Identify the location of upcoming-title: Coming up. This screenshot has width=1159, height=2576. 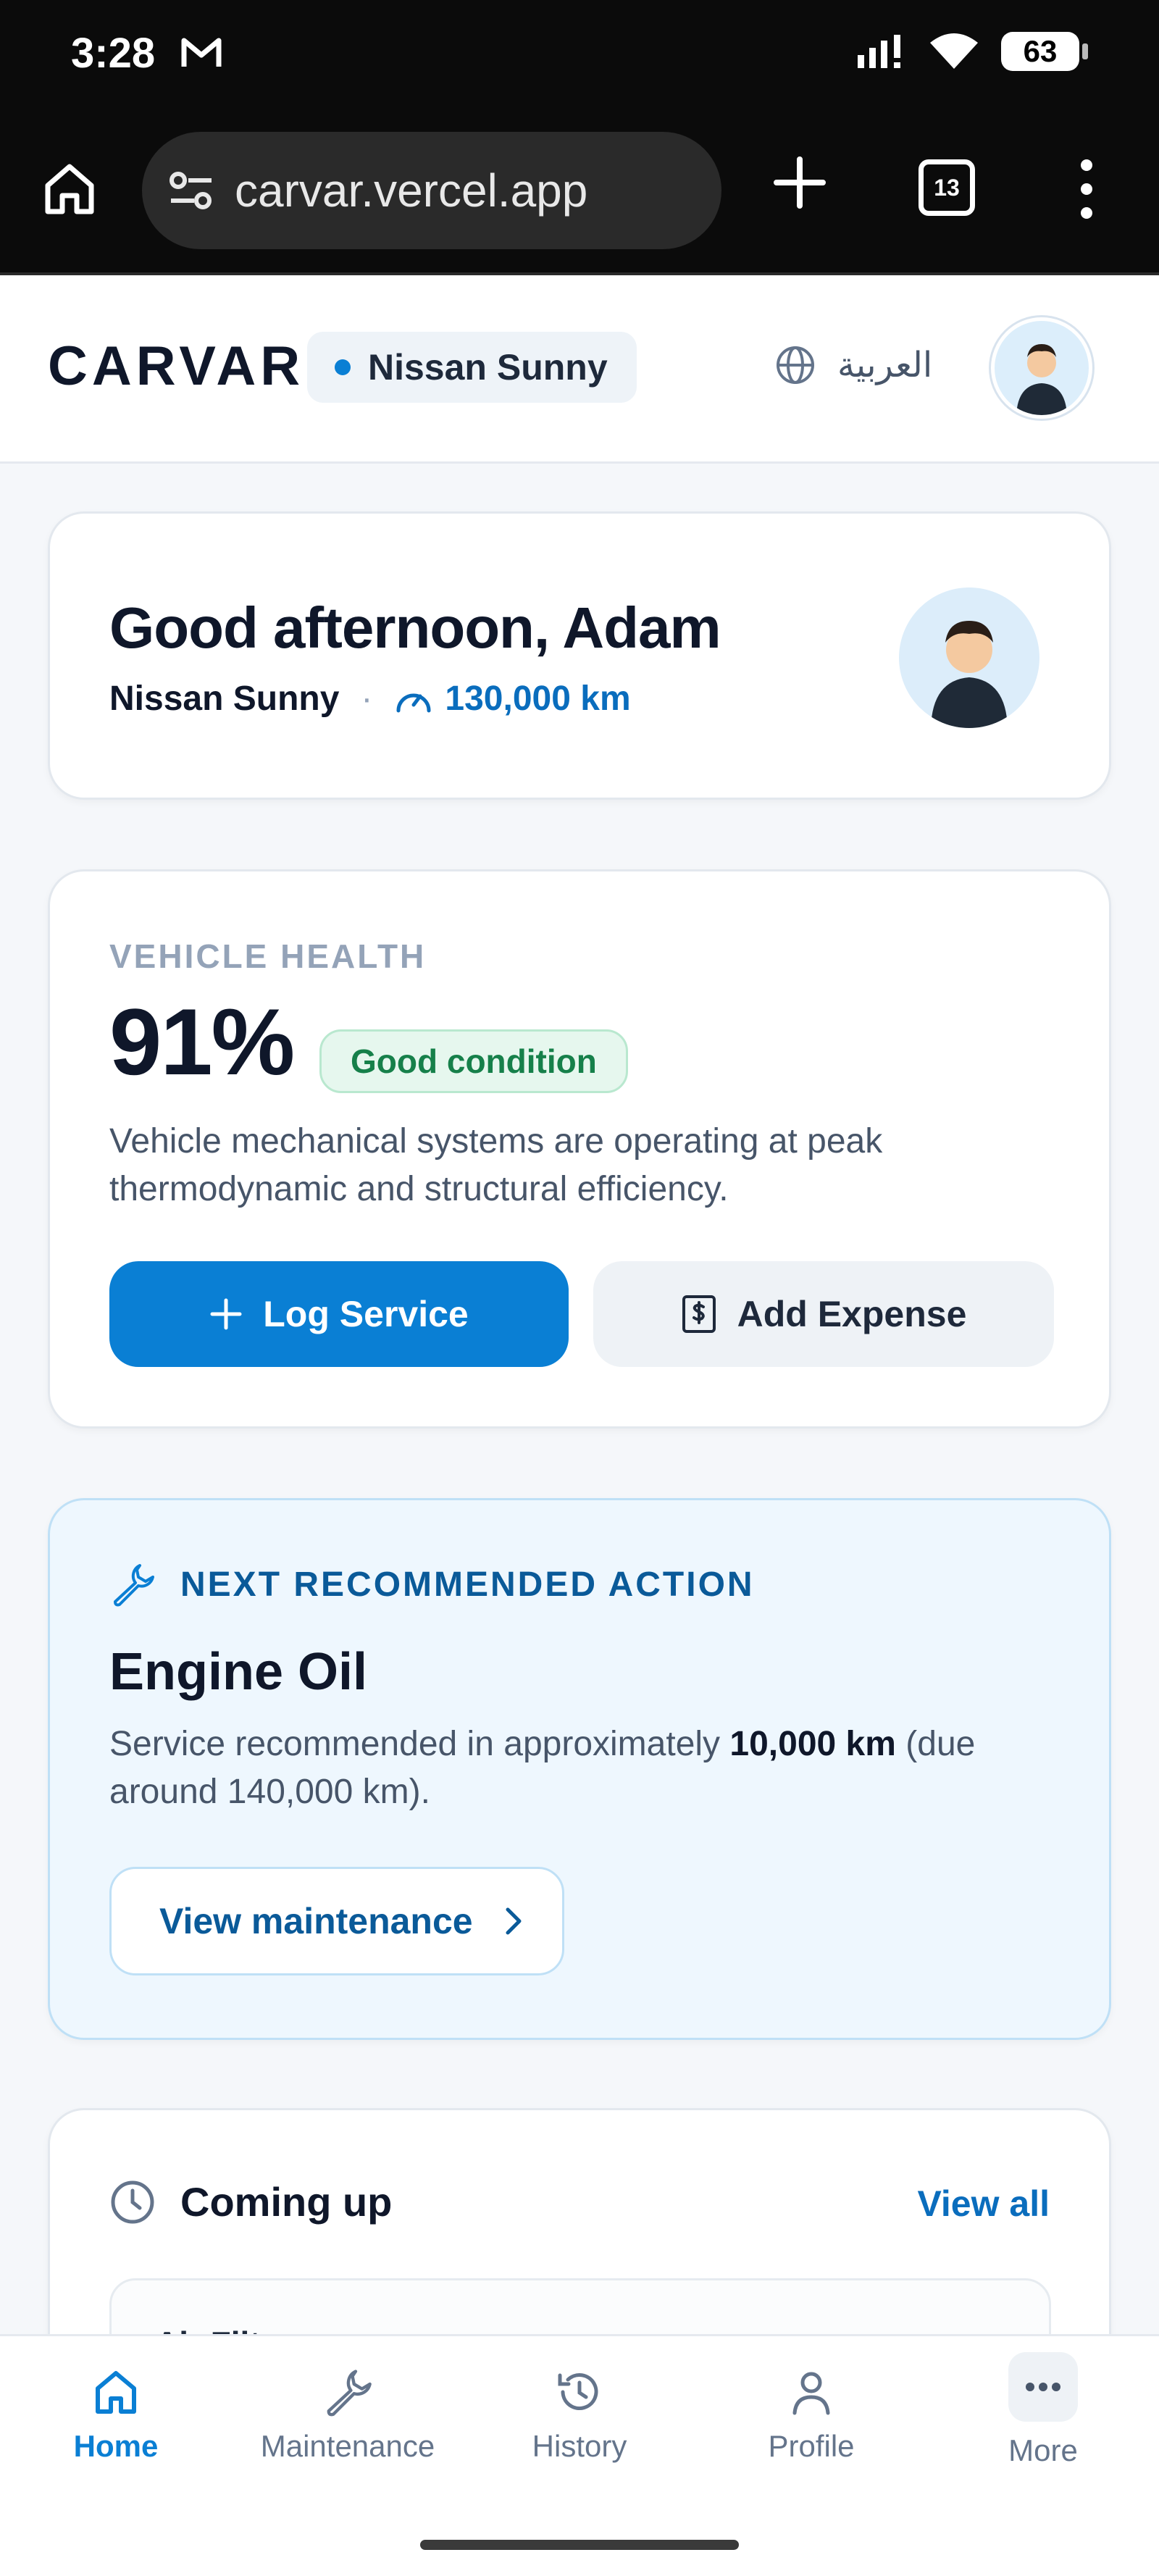
(286, 2202).